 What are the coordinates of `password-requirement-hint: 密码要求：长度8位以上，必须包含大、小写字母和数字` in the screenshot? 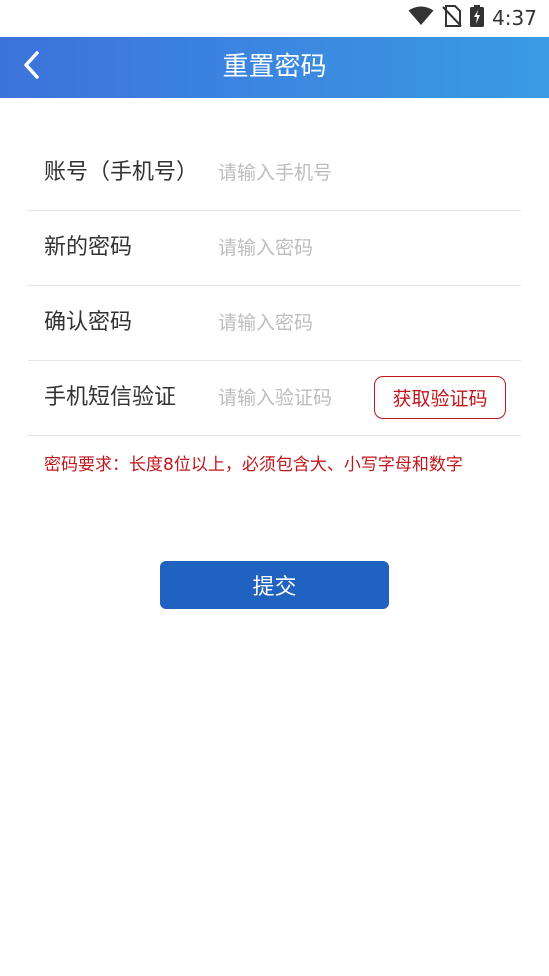 It's located at (253, 465).